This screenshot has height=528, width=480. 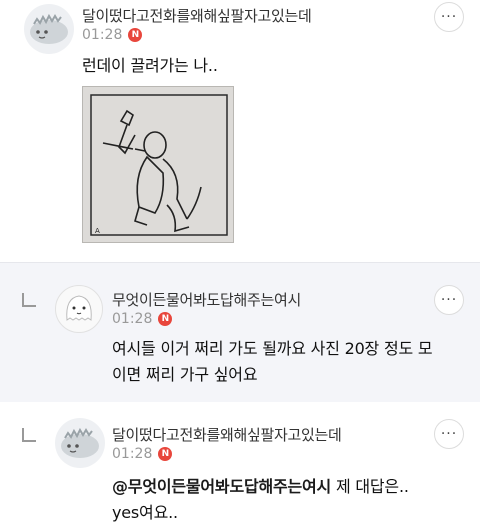 I want to click on comment-text-line: 여시들 이거 쩌리 가도 될까요 사진 20장 정도 모, so click(x=272, y=348).